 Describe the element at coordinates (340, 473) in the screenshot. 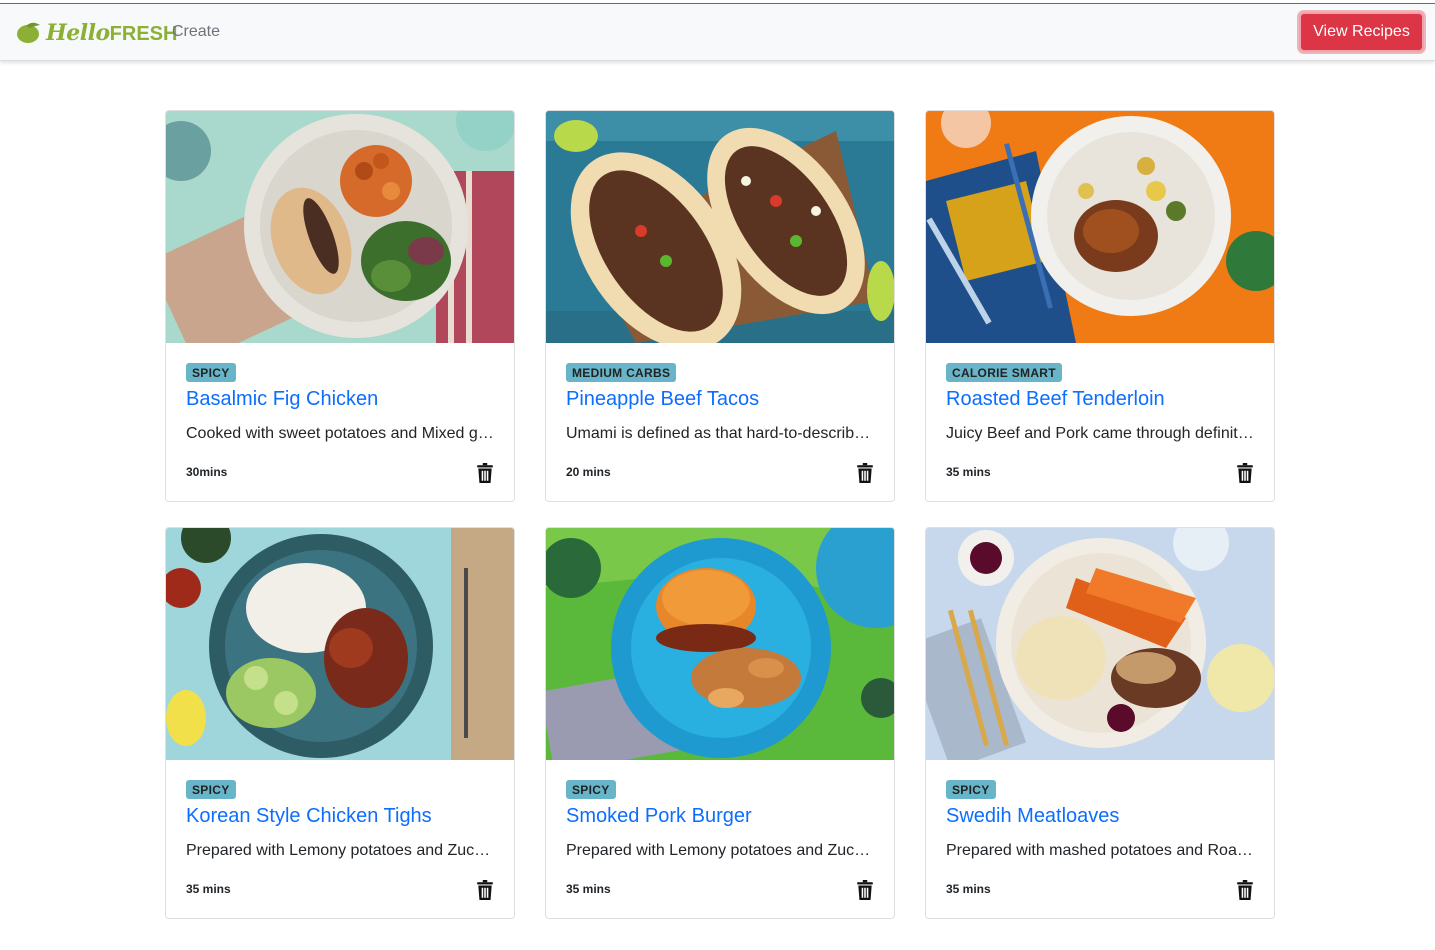

I see `card-footer: 30mins` at that location.